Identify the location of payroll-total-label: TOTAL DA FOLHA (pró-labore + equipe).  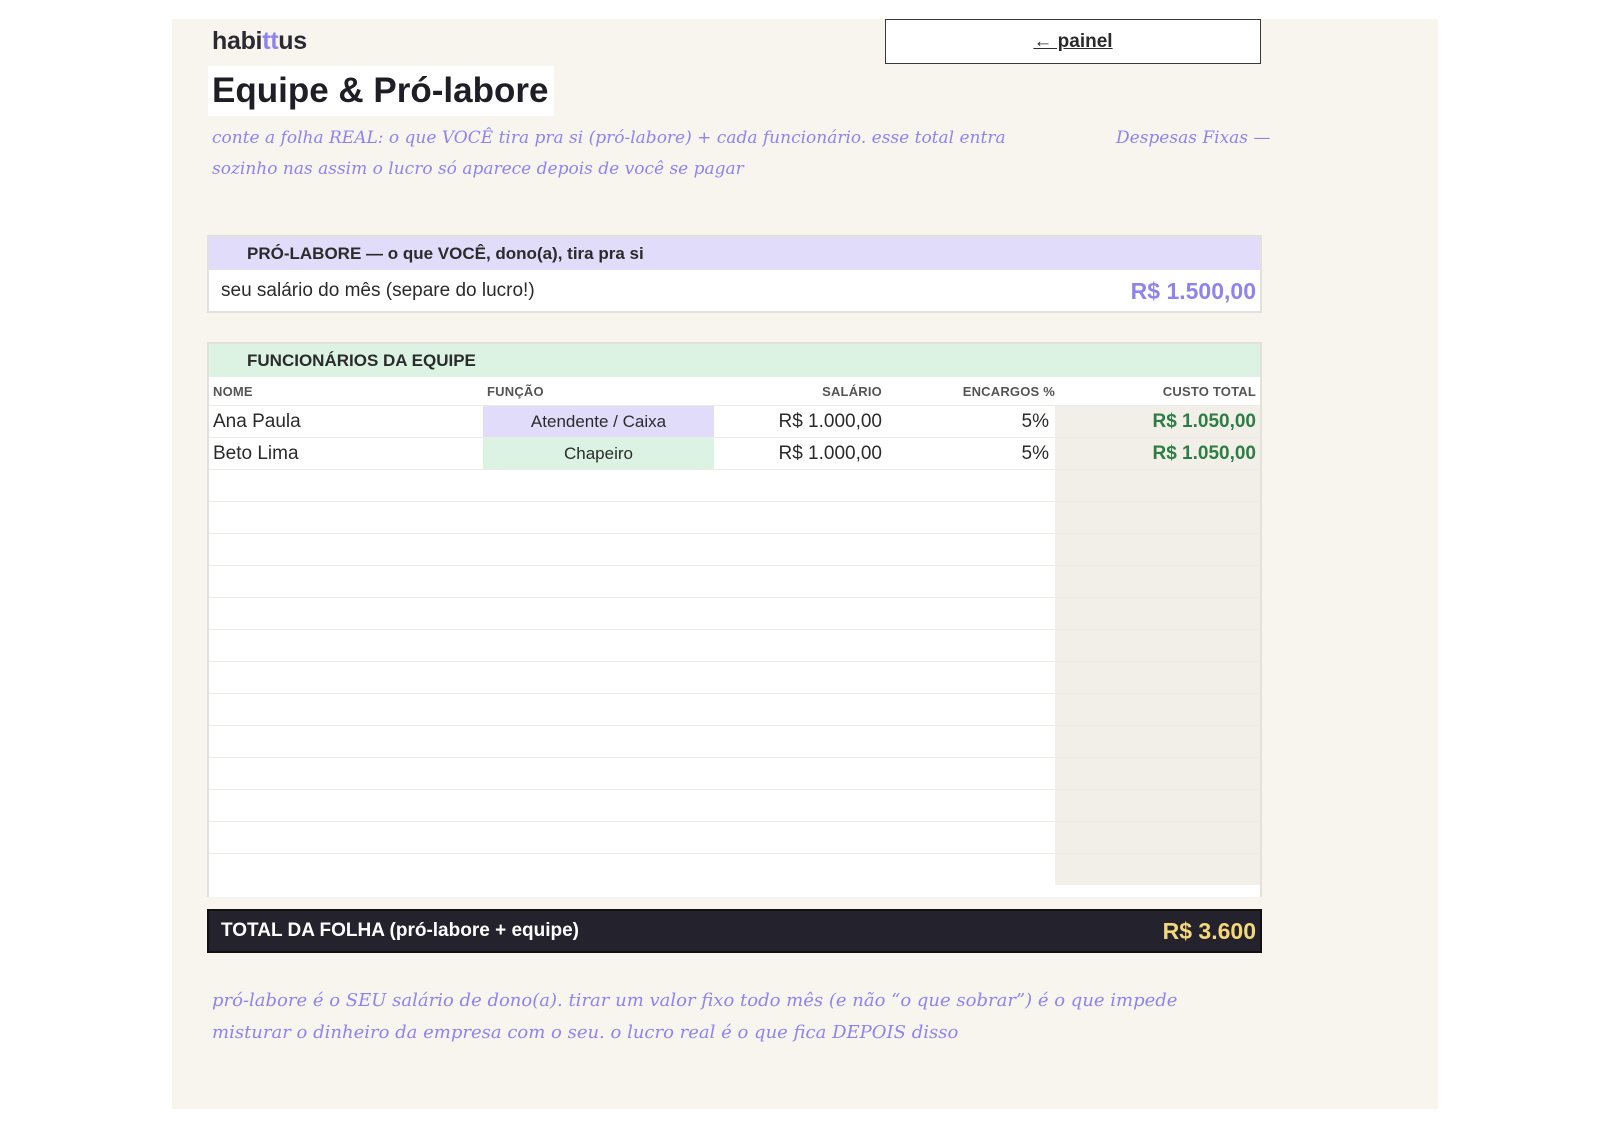
(400, 930).